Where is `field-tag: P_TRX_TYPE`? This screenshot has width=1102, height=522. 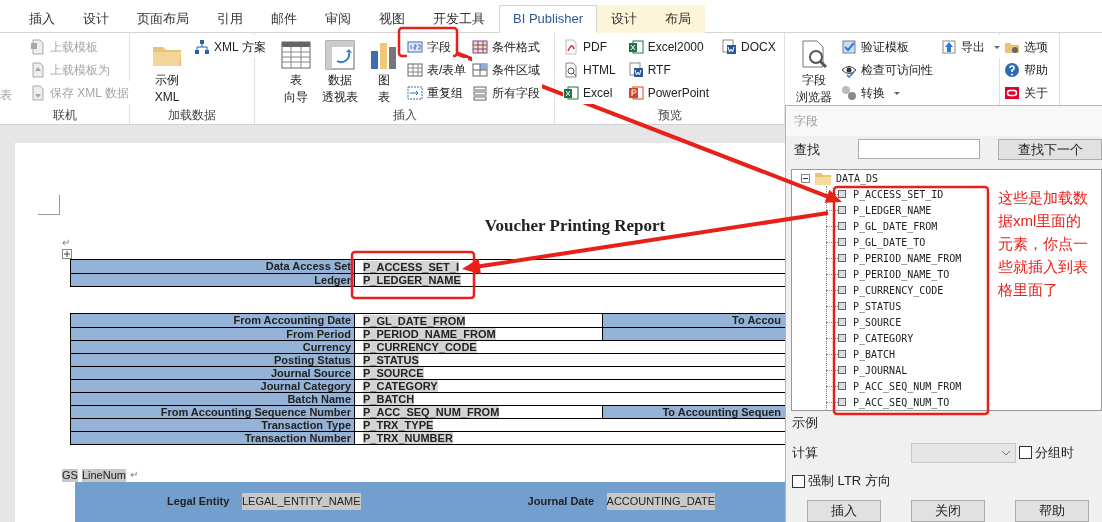
field-tag: P_TRX_TYPE is located at coordinates (398, 425).